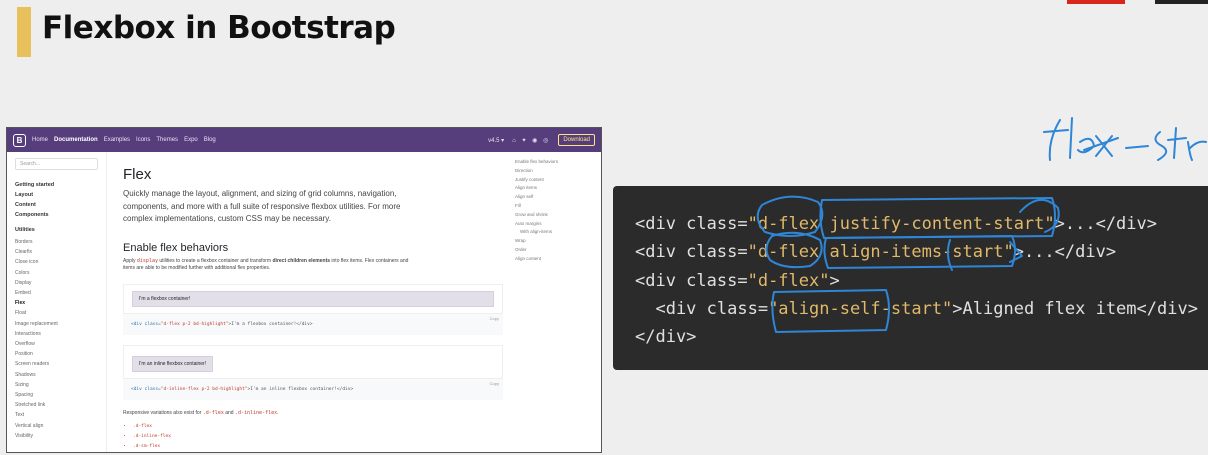 This screenshot has width=1208, height=455. I want to click on nav-link-blog: Blog, so click(210, 140).